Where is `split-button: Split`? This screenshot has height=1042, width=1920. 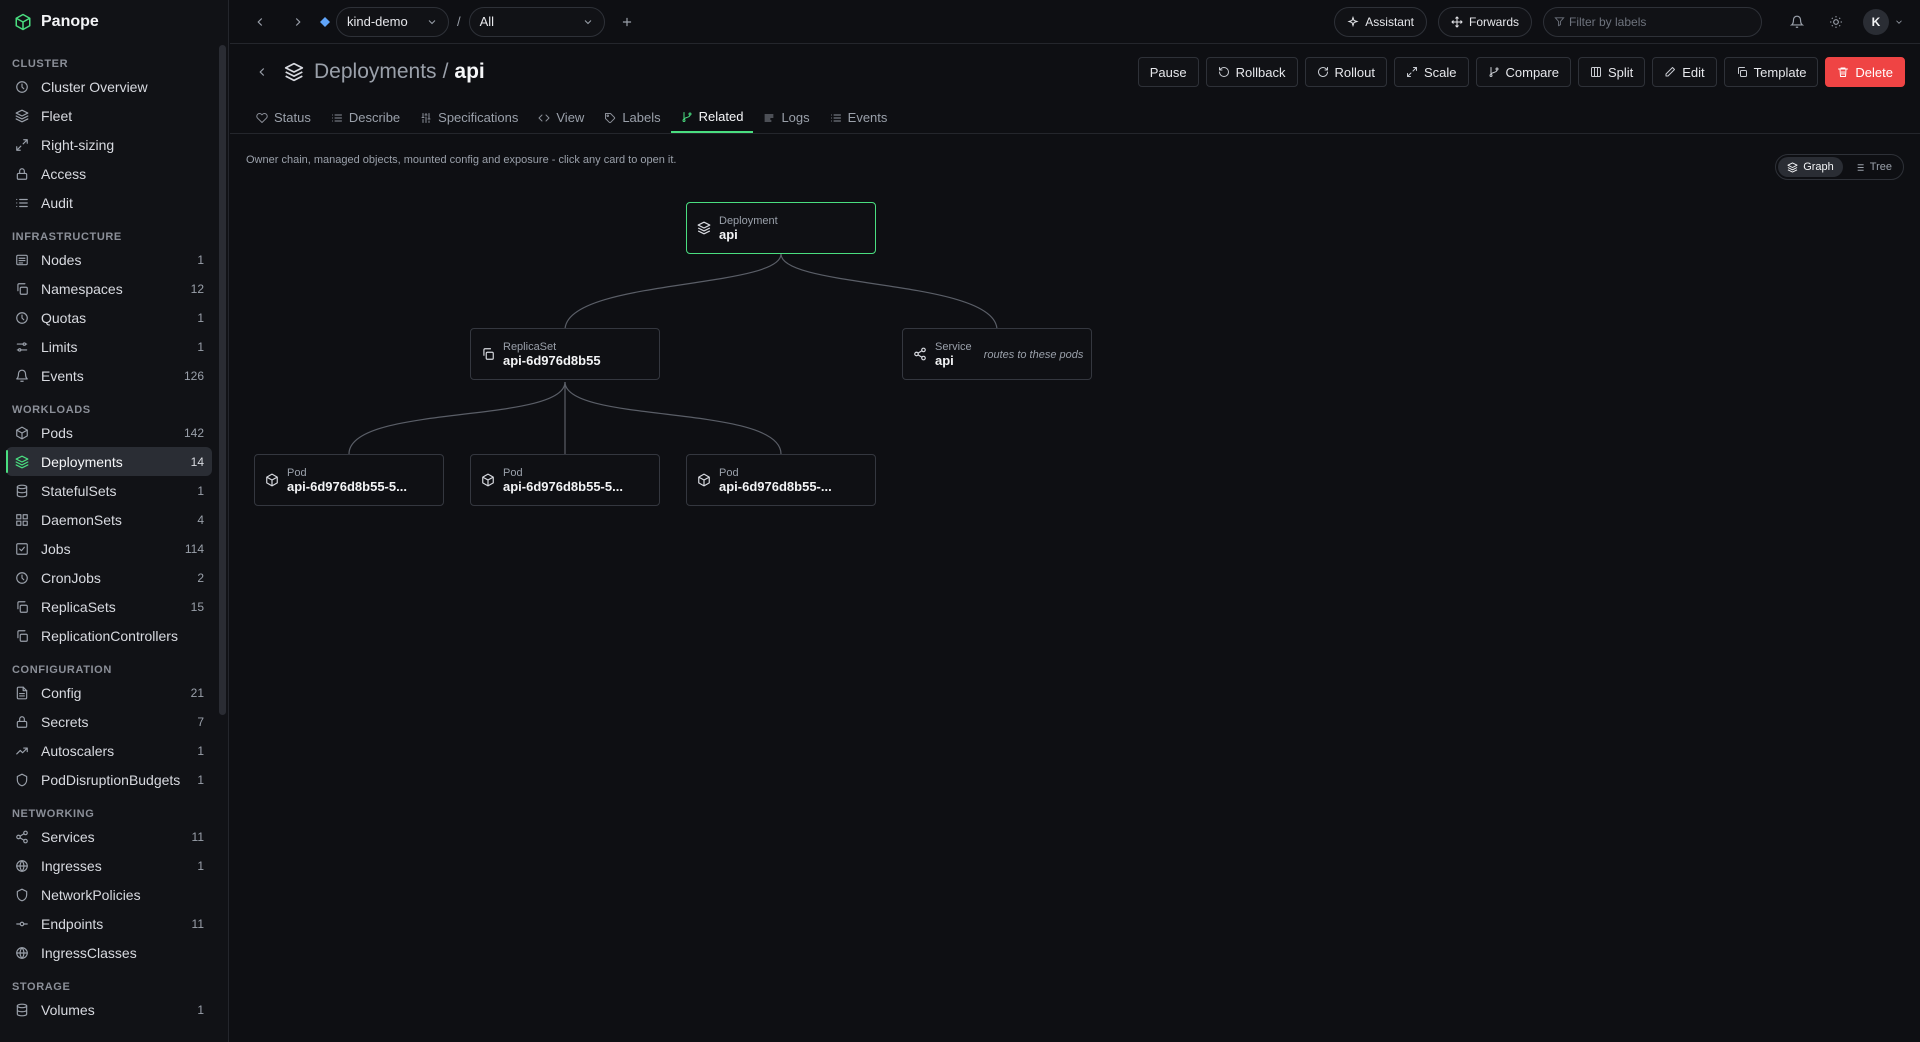 split-button: Split is located at coordinates (1611, 72).